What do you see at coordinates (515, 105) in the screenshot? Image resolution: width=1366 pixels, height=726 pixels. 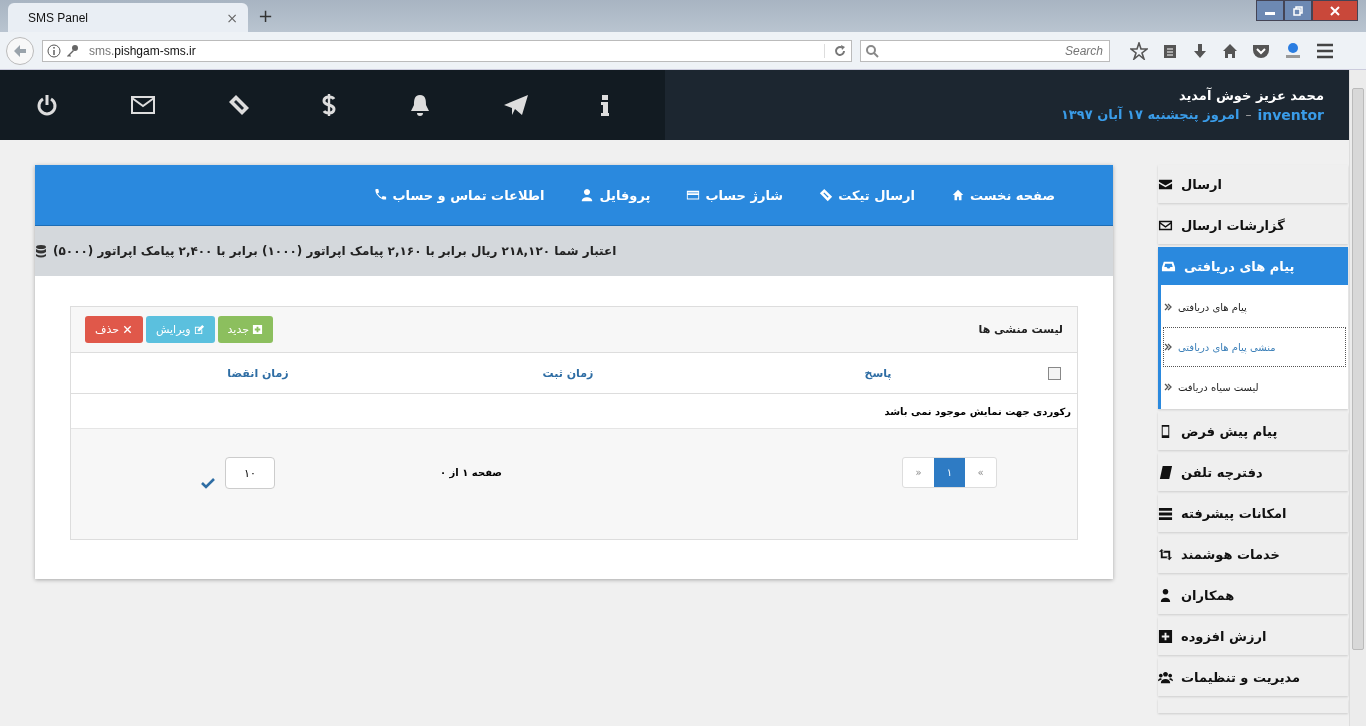 I see `paper-plane-icon` at bounding box center [515, 105].